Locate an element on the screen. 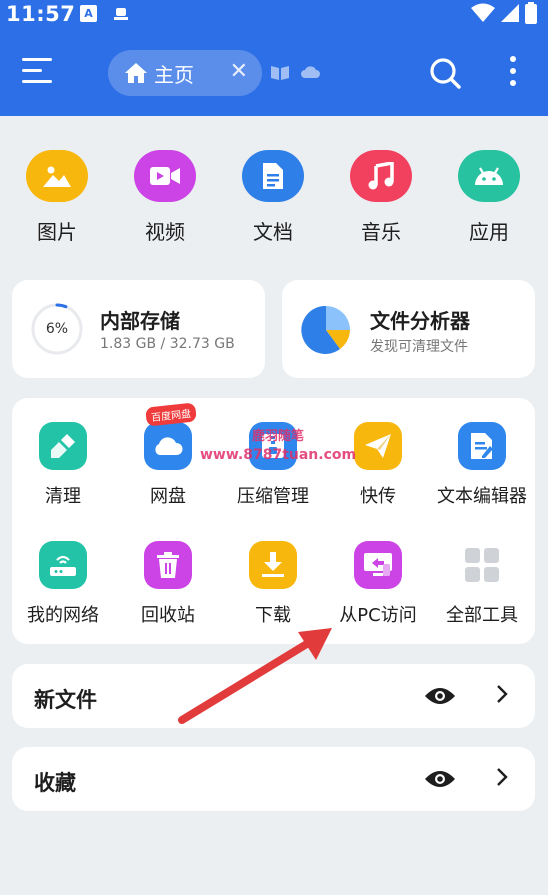 The image size is (548, 895). tool-label: 全部工具 is located at coordinates (482, 615).